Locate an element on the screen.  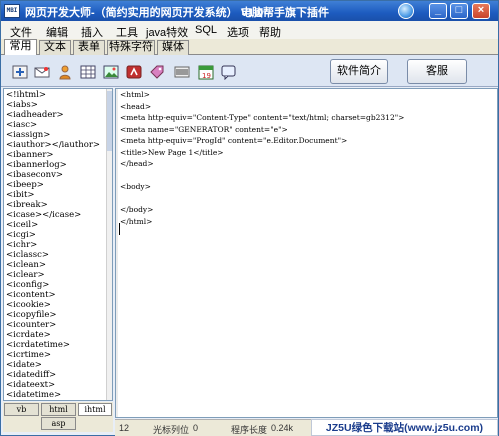
hr-line-icon is located at coordinates (182, 72).